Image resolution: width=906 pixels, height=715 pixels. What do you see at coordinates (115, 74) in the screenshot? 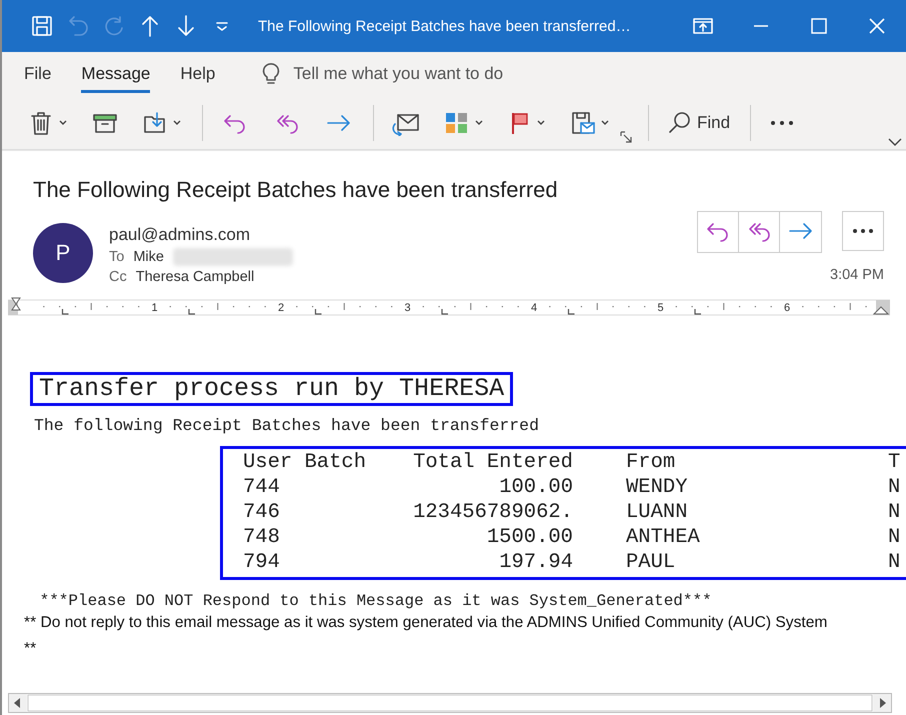
I see `ribbon-tab: Message` at bounding box center [115, 74].